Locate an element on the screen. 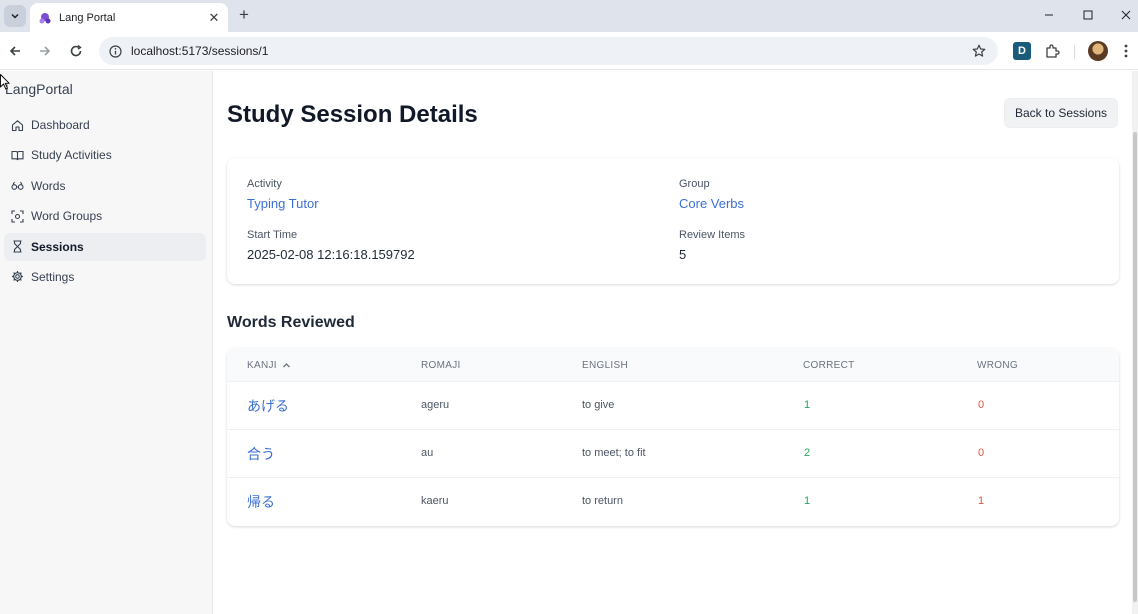 The width and height of the screenshot is (1138, 614). sidebar-item-words: Words is located at coordinates (105, 186).